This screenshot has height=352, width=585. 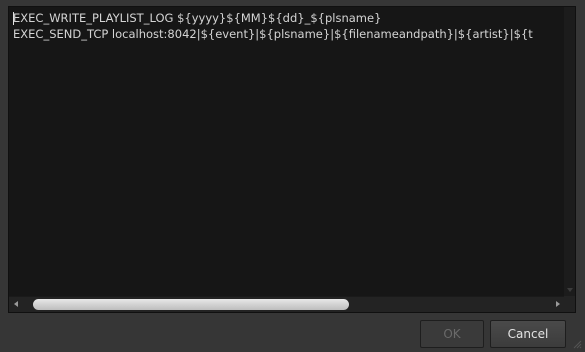 I want to click on vertical-scrollbar, so click(x=569, y=151).